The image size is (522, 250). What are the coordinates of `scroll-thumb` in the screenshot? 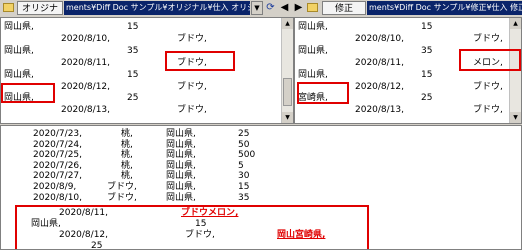 It's located at (287, 92).